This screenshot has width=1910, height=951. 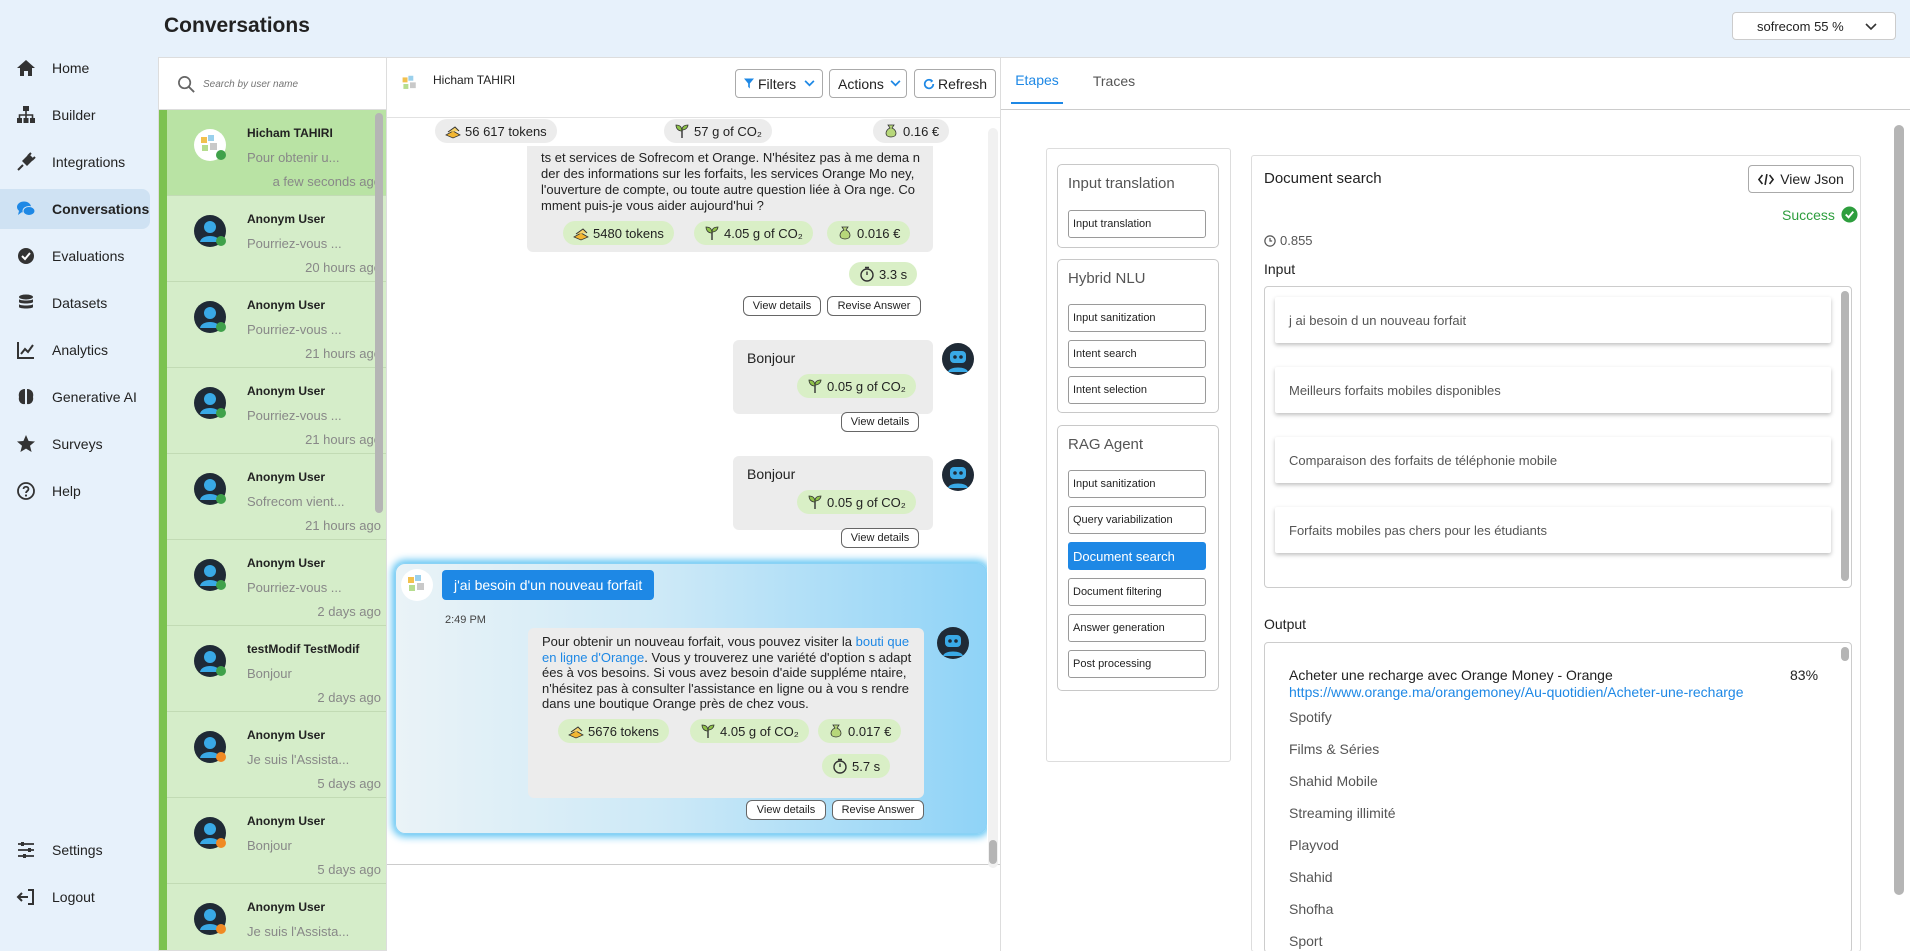 I want to click on conversation-item: Anonym User Pourriez-vous ... 2 days ago, so click(x=276, y=583).